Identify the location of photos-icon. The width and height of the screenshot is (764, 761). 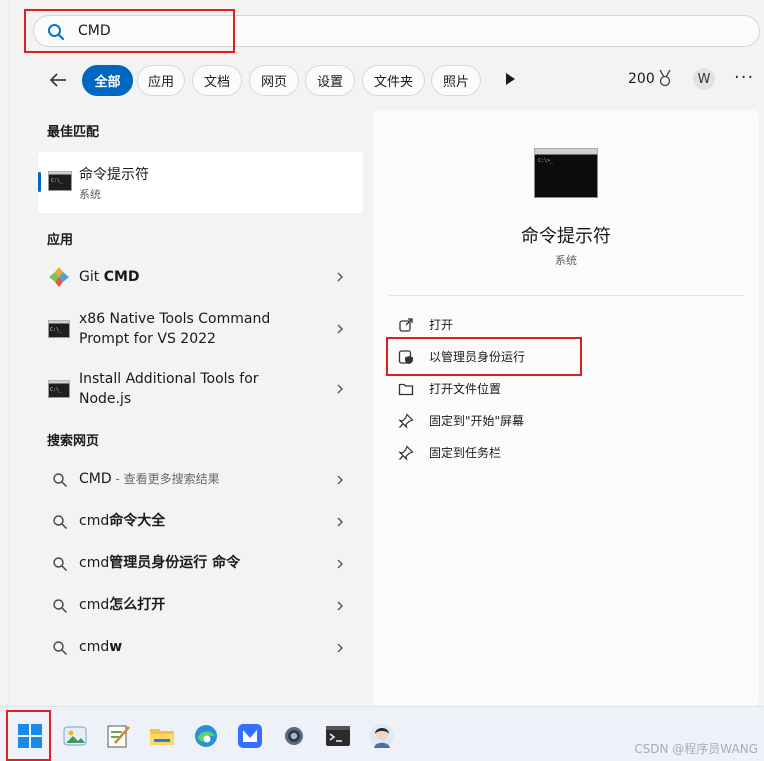
(75, 736).